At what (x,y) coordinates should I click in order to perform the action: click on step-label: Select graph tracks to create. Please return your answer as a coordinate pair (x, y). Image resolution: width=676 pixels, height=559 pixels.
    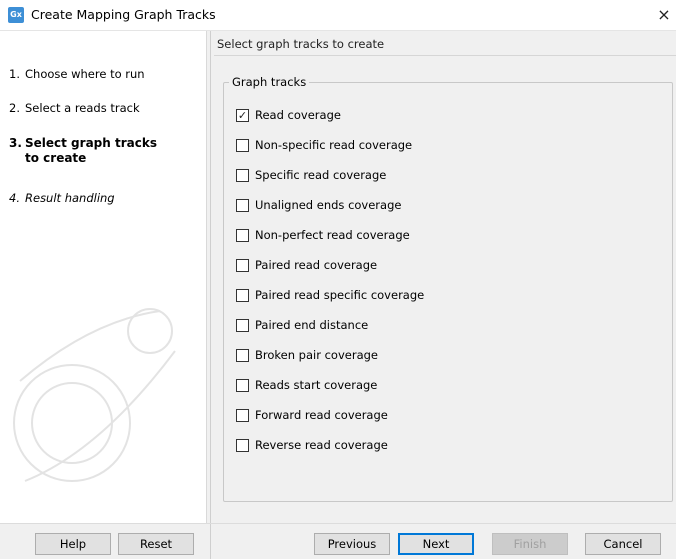
    Looking at the image, I should click on (91, 150).